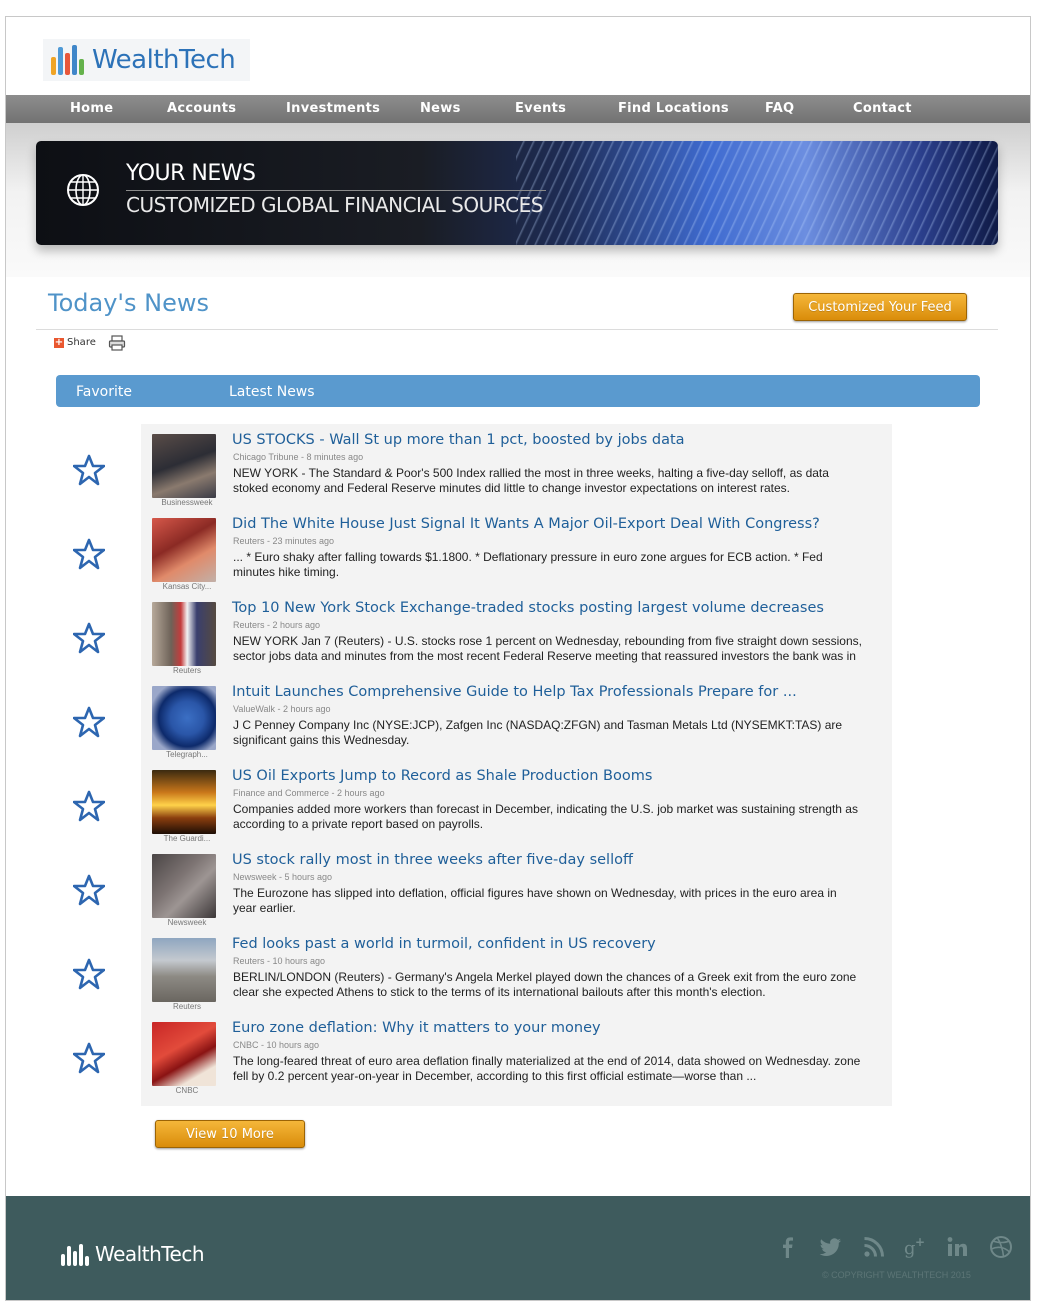  I want to click on svg-text: g, so click(910, 1248).